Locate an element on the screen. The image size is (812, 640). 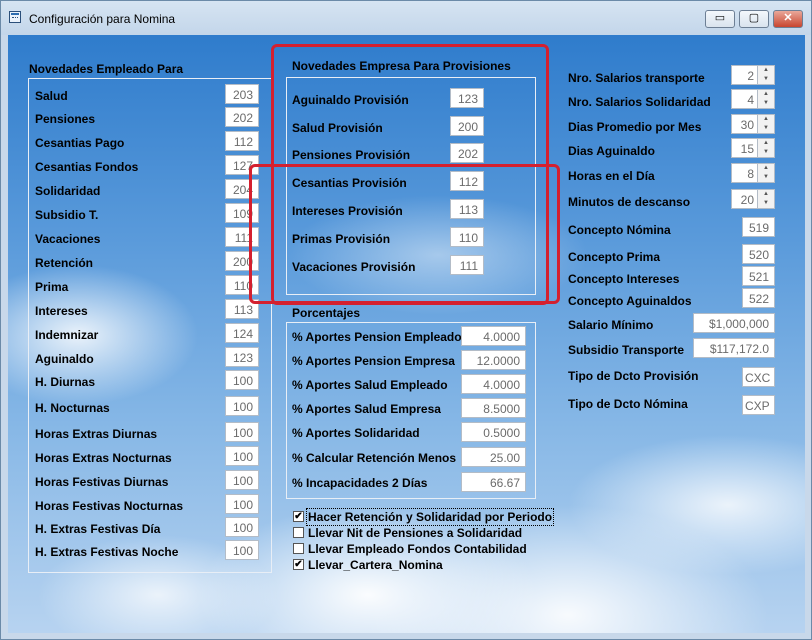
close-button: ✕ is located at coordinates (788, 19).